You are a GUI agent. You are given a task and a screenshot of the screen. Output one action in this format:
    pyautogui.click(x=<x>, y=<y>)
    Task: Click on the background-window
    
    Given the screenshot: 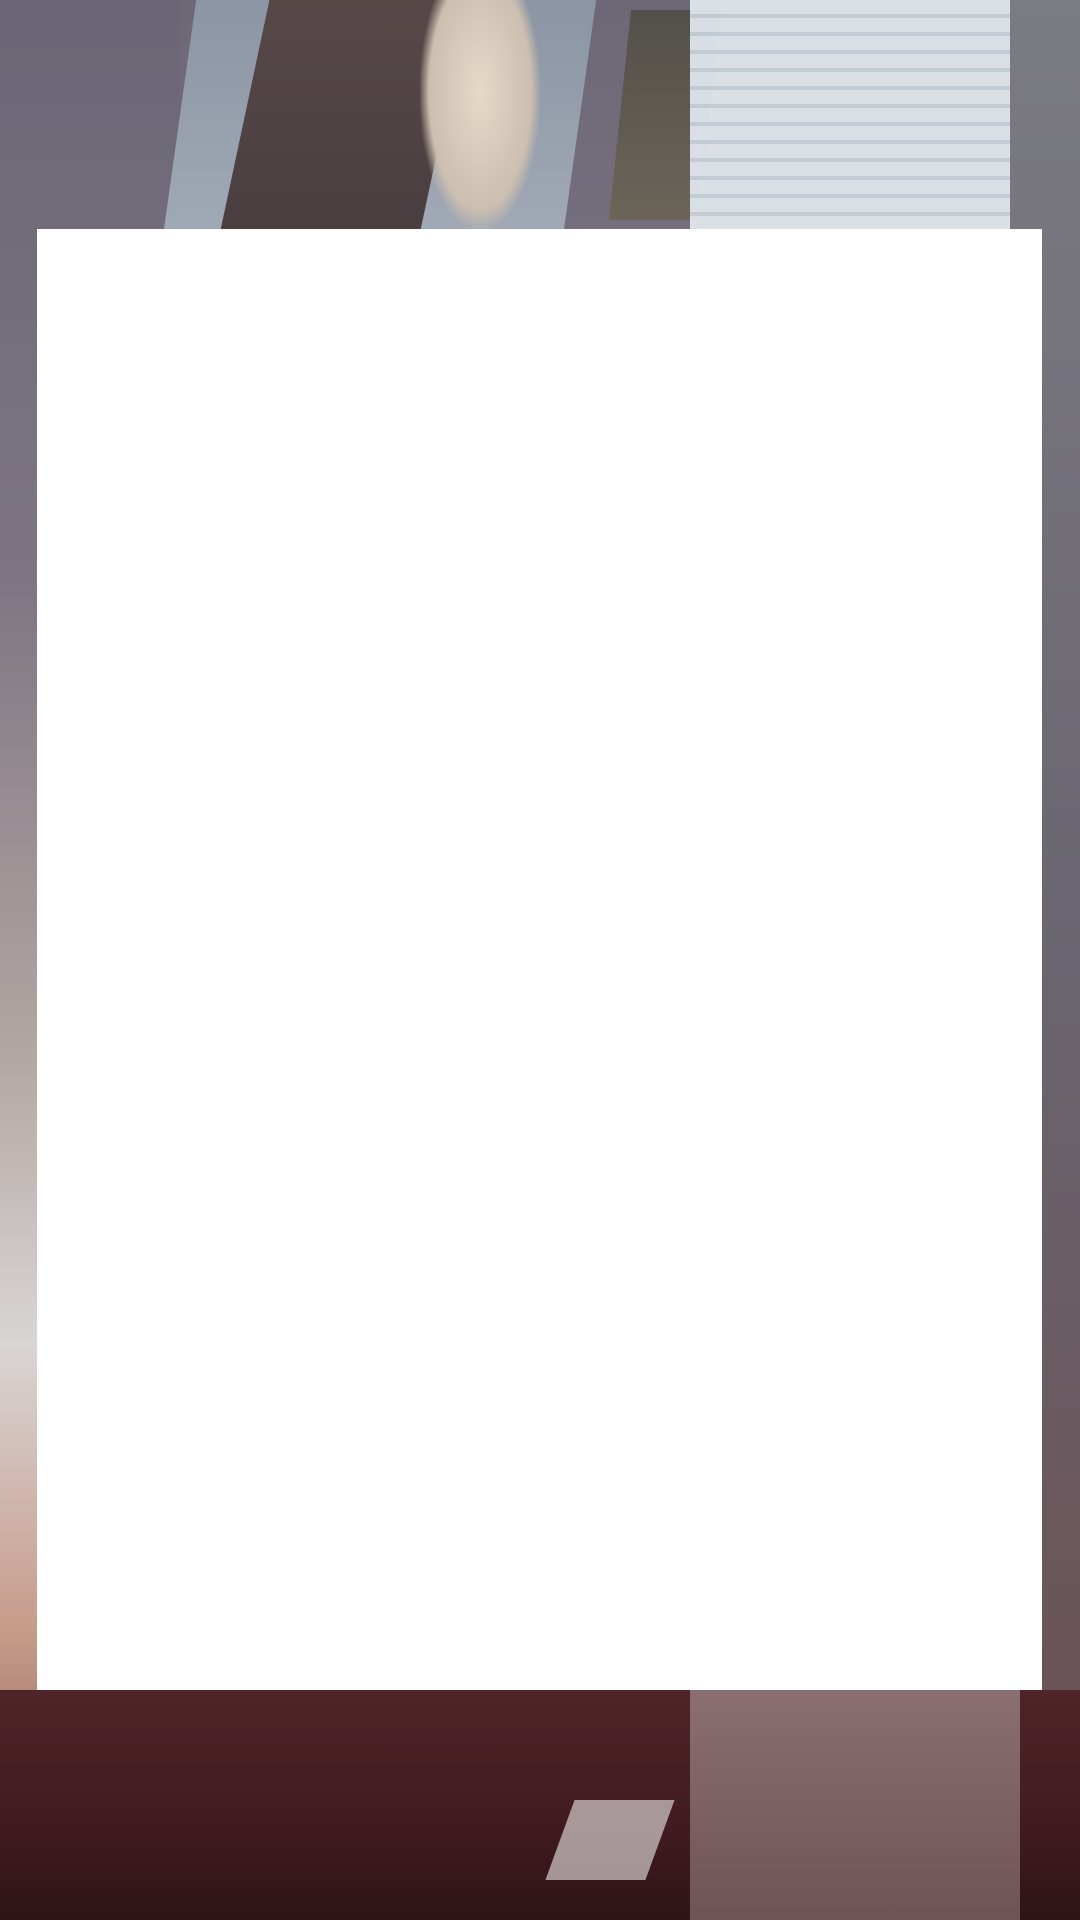 What is the action you would take?
    pyautogui.click(x=855, y=115)
    